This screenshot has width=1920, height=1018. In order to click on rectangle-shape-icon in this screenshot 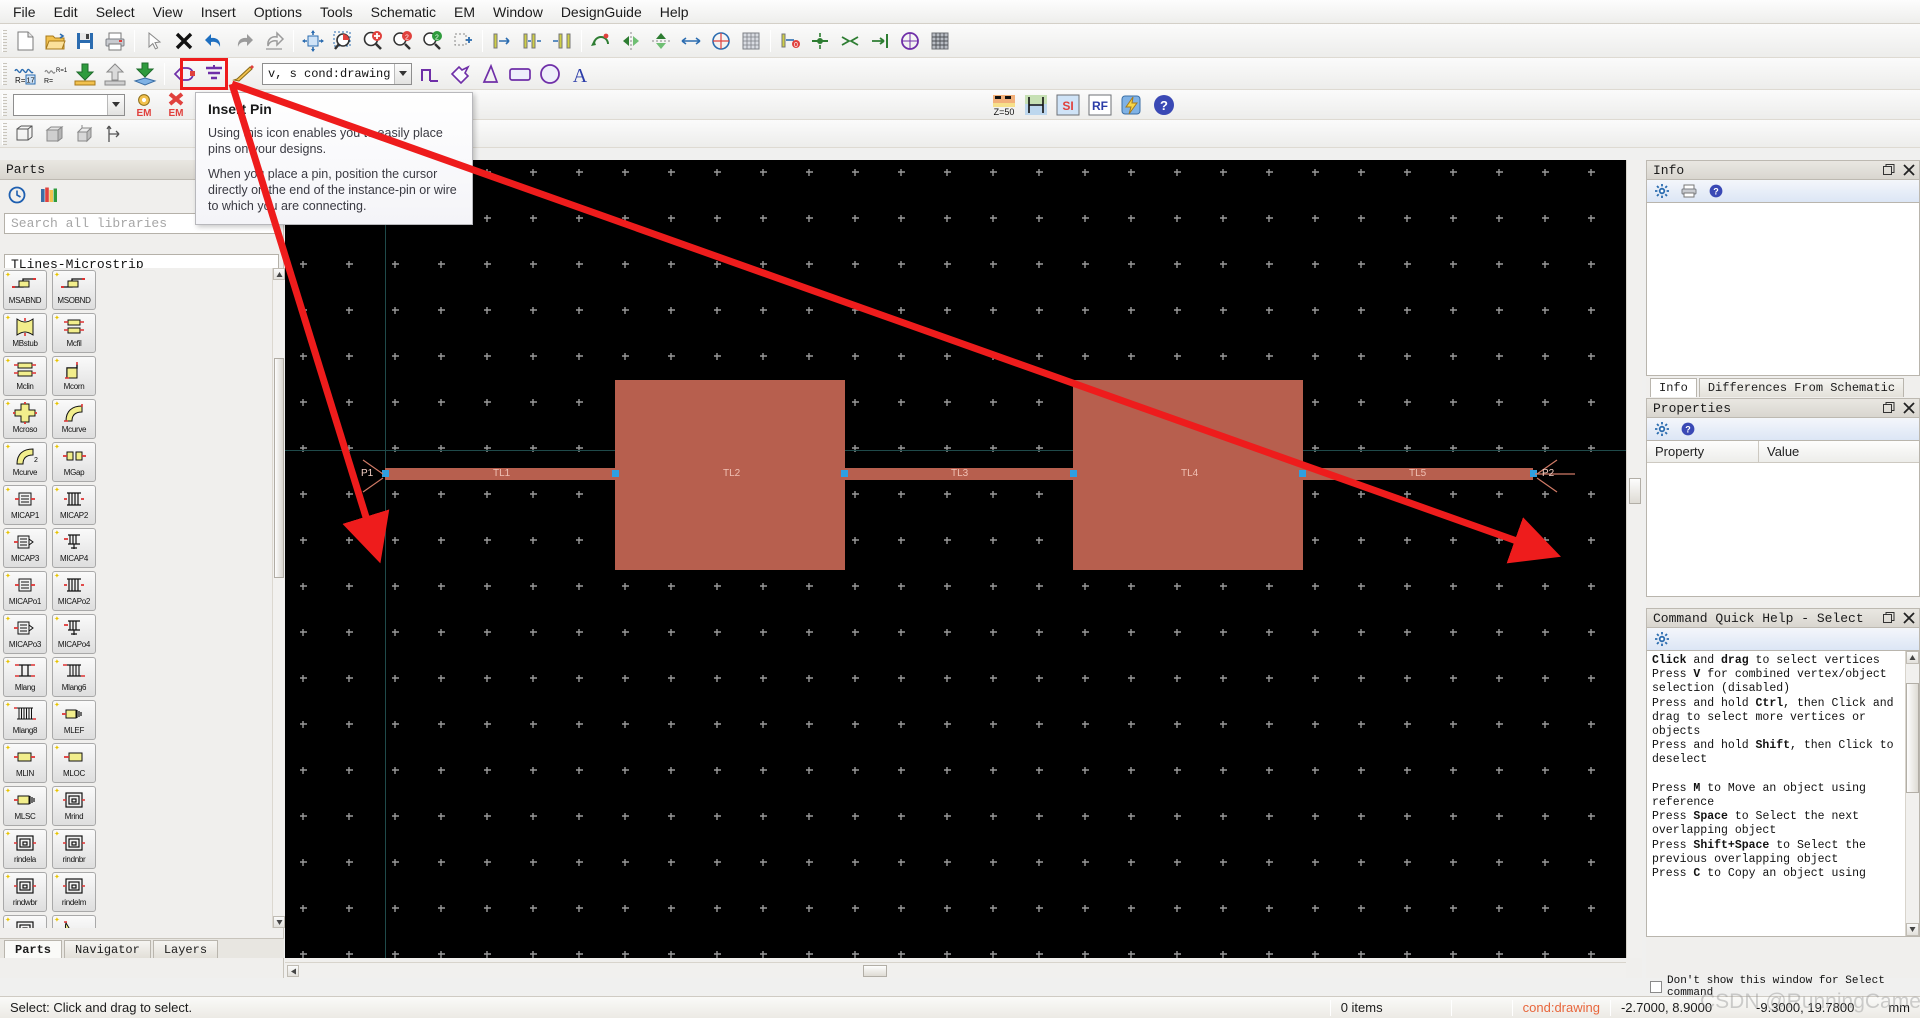, I will do `click(520, 74)`.